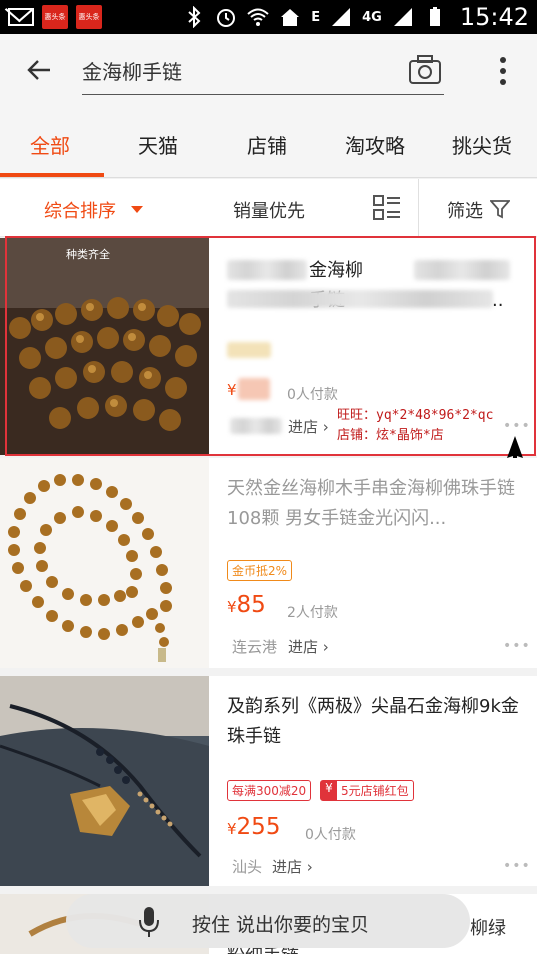  What do you see at coordinates (312, 613) in the screenshot?
I see `paid-count: 2人付款` at bounding box center [312, 613].